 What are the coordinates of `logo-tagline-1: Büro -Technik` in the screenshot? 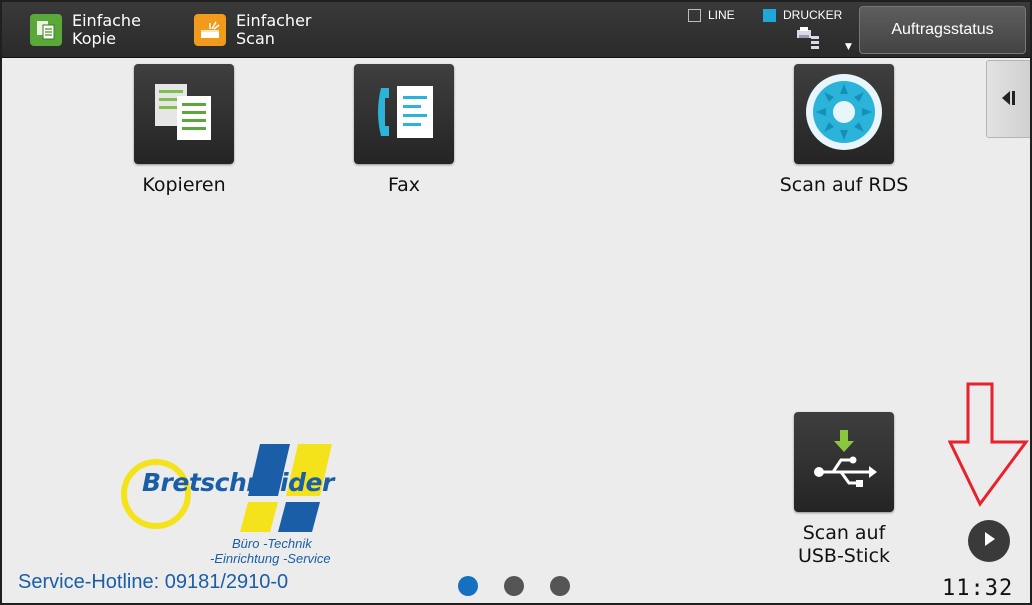 It's located at (272, 543).